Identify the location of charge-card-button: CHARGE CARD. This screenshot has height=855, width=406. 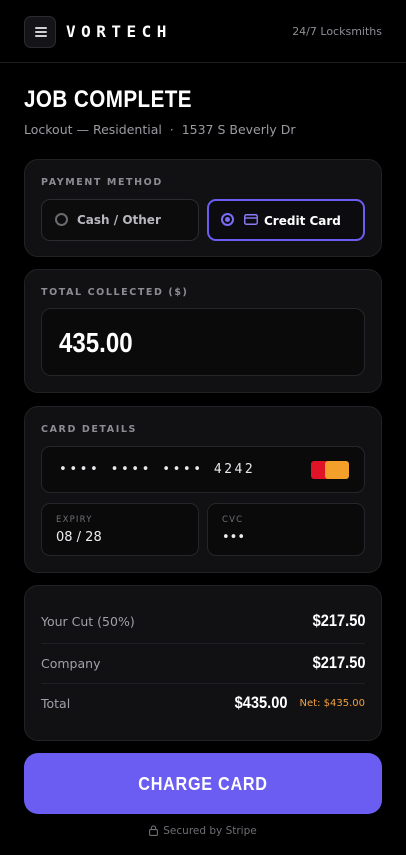
(203, 783).